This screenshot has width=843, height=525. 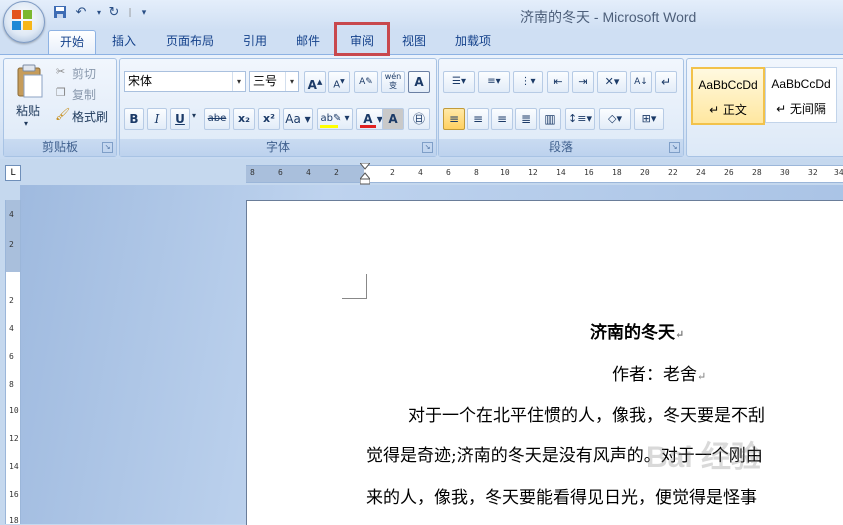 I want to click on distribute-button: ▥, so click(x=550, y=119).